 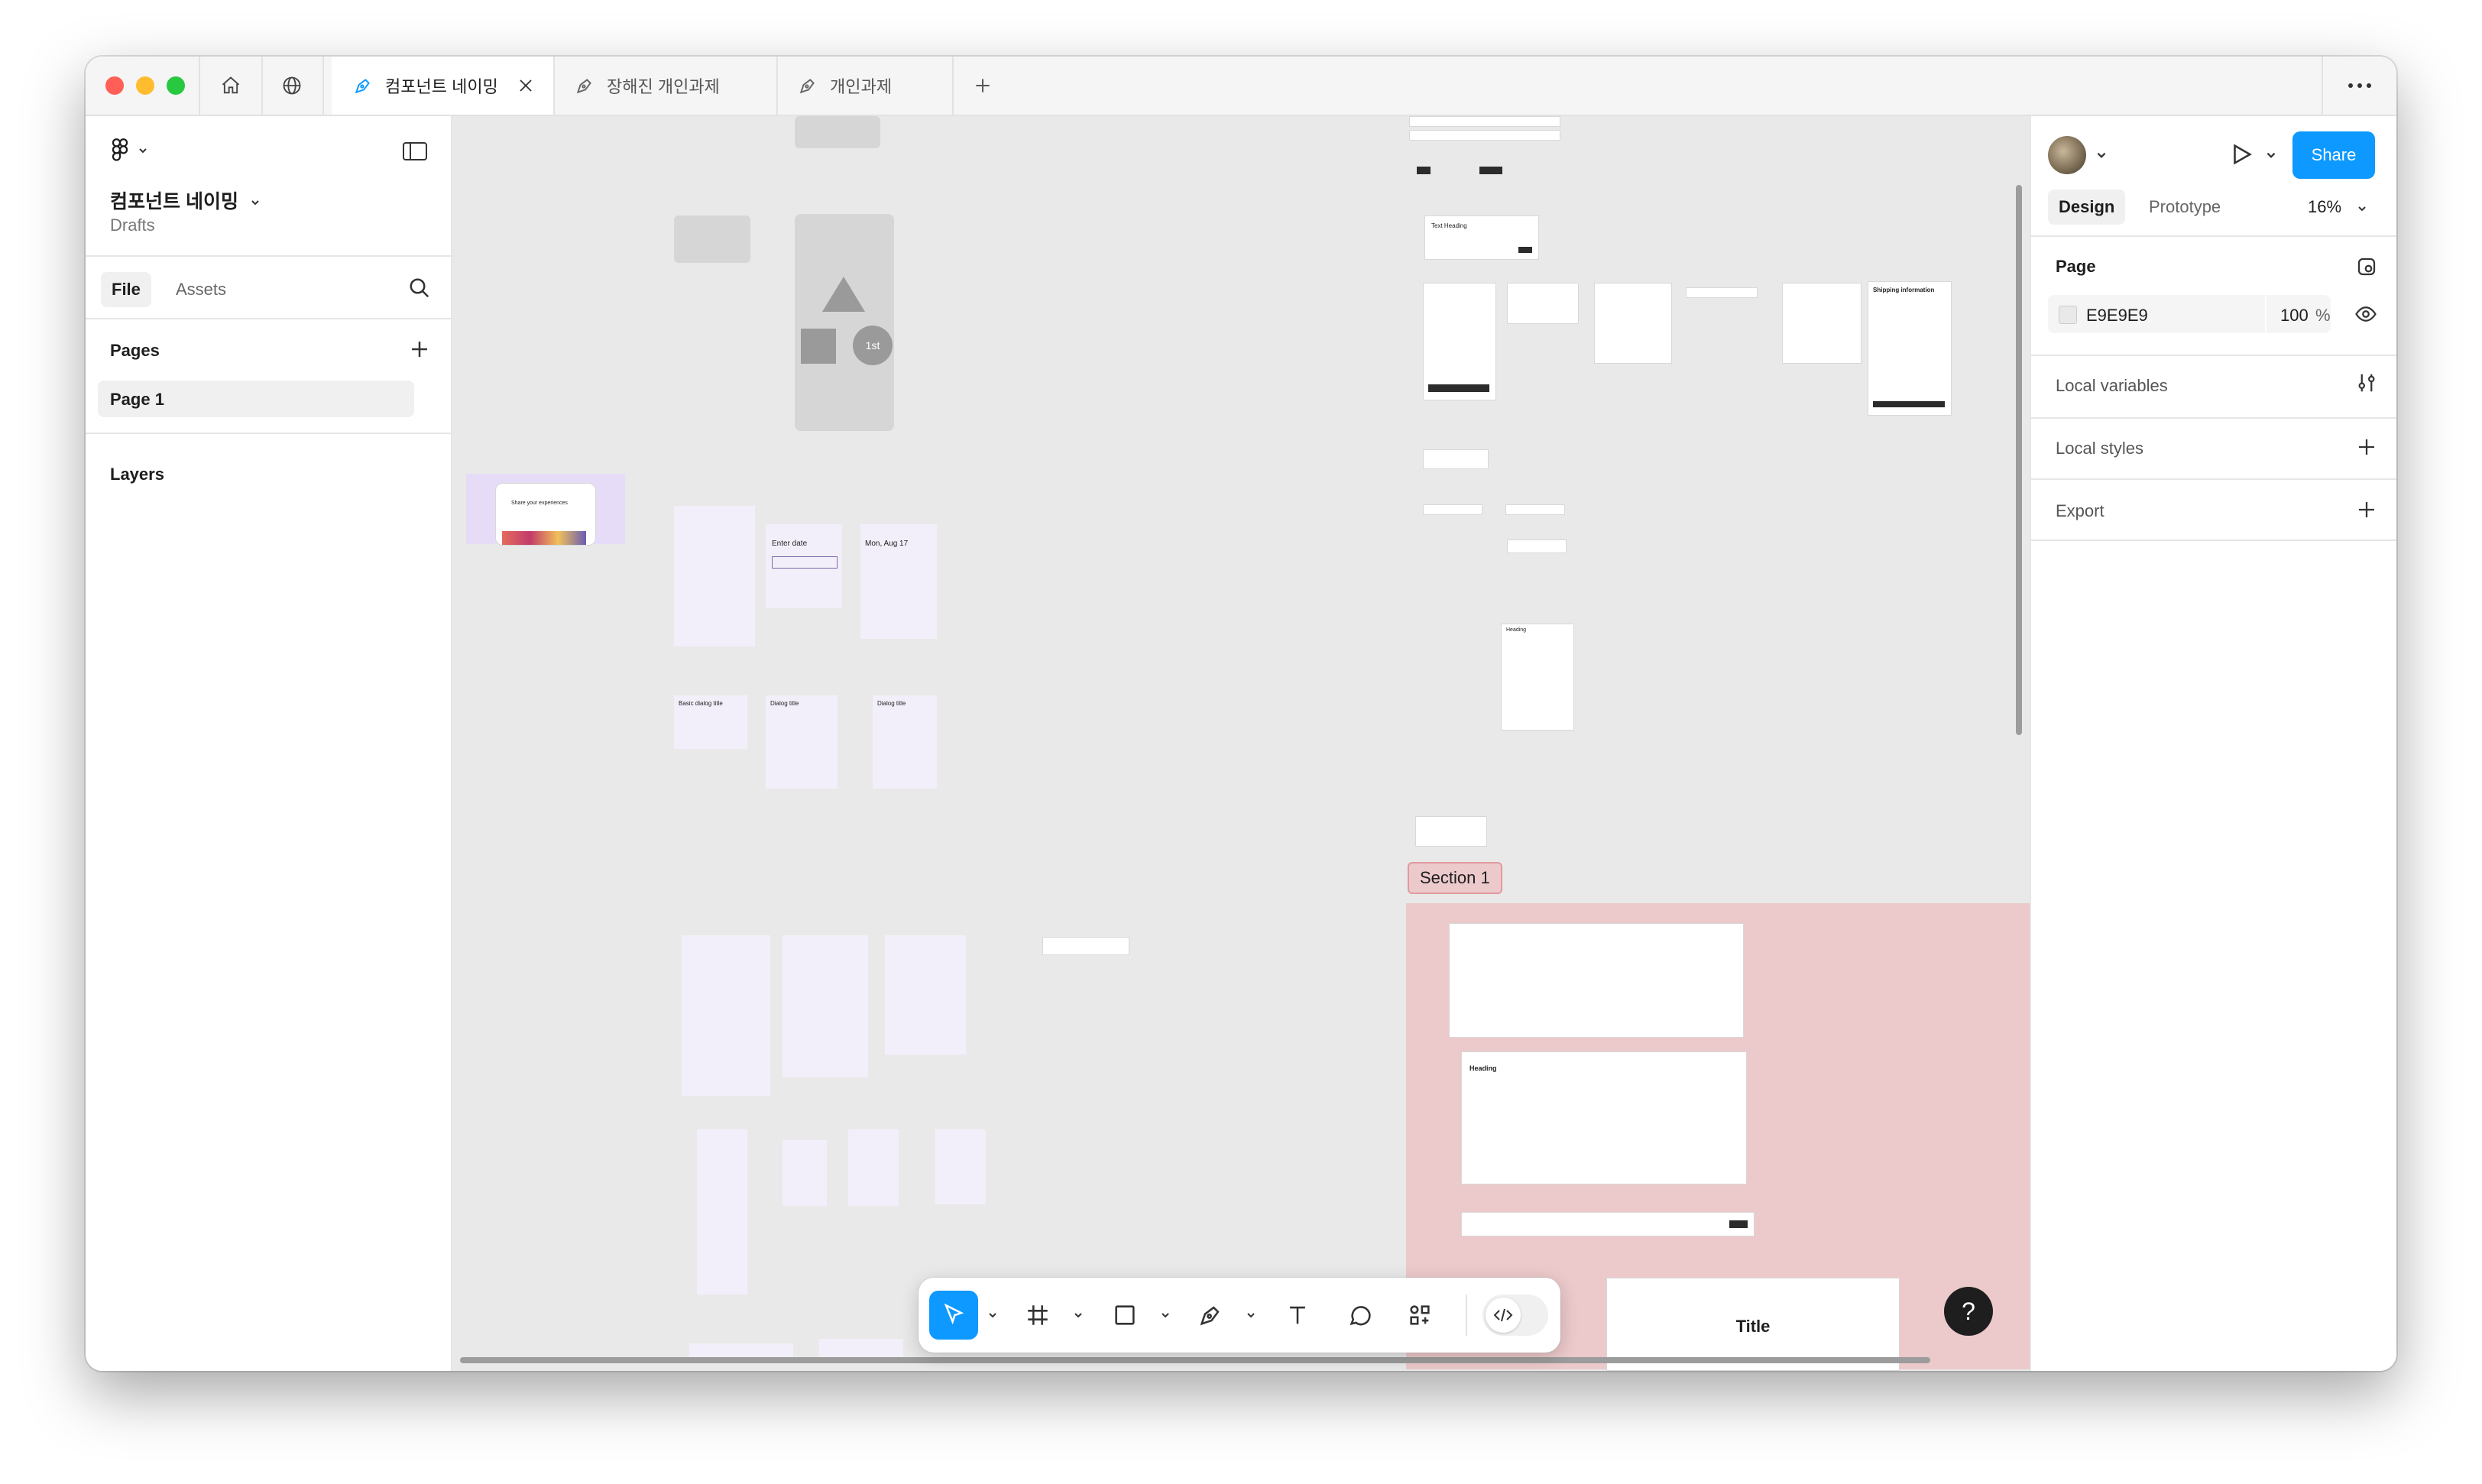 What do you see at coordinates (665, 86) in the screenshot?
I see `tab-file-2: 장해진 개인과제` at bounding box center [665, 86].